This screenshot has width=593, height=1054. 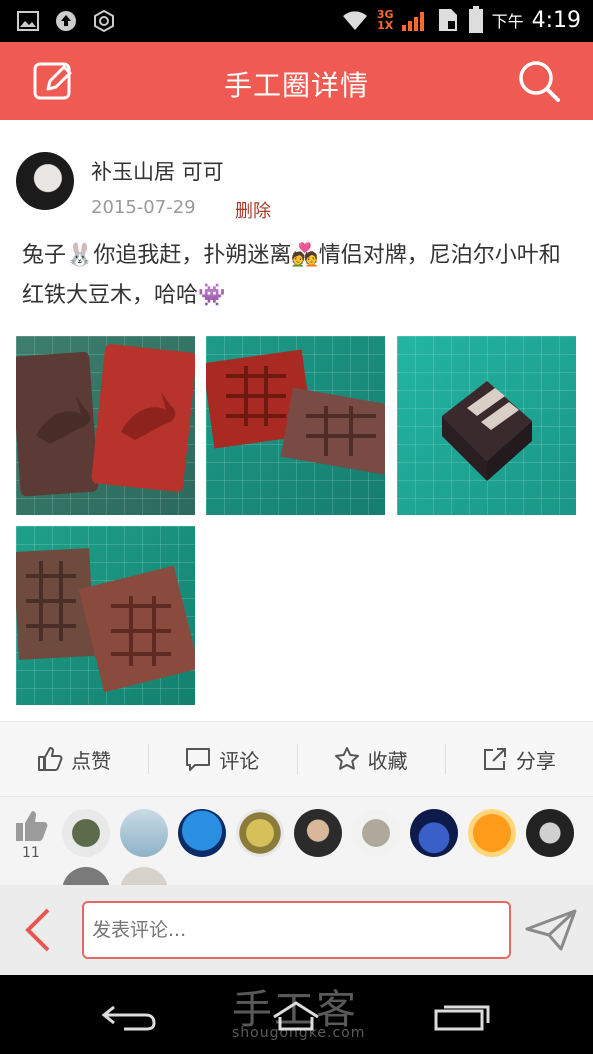 I want to click on network-type-label: 3G 1X, so click(x=385, y=20).